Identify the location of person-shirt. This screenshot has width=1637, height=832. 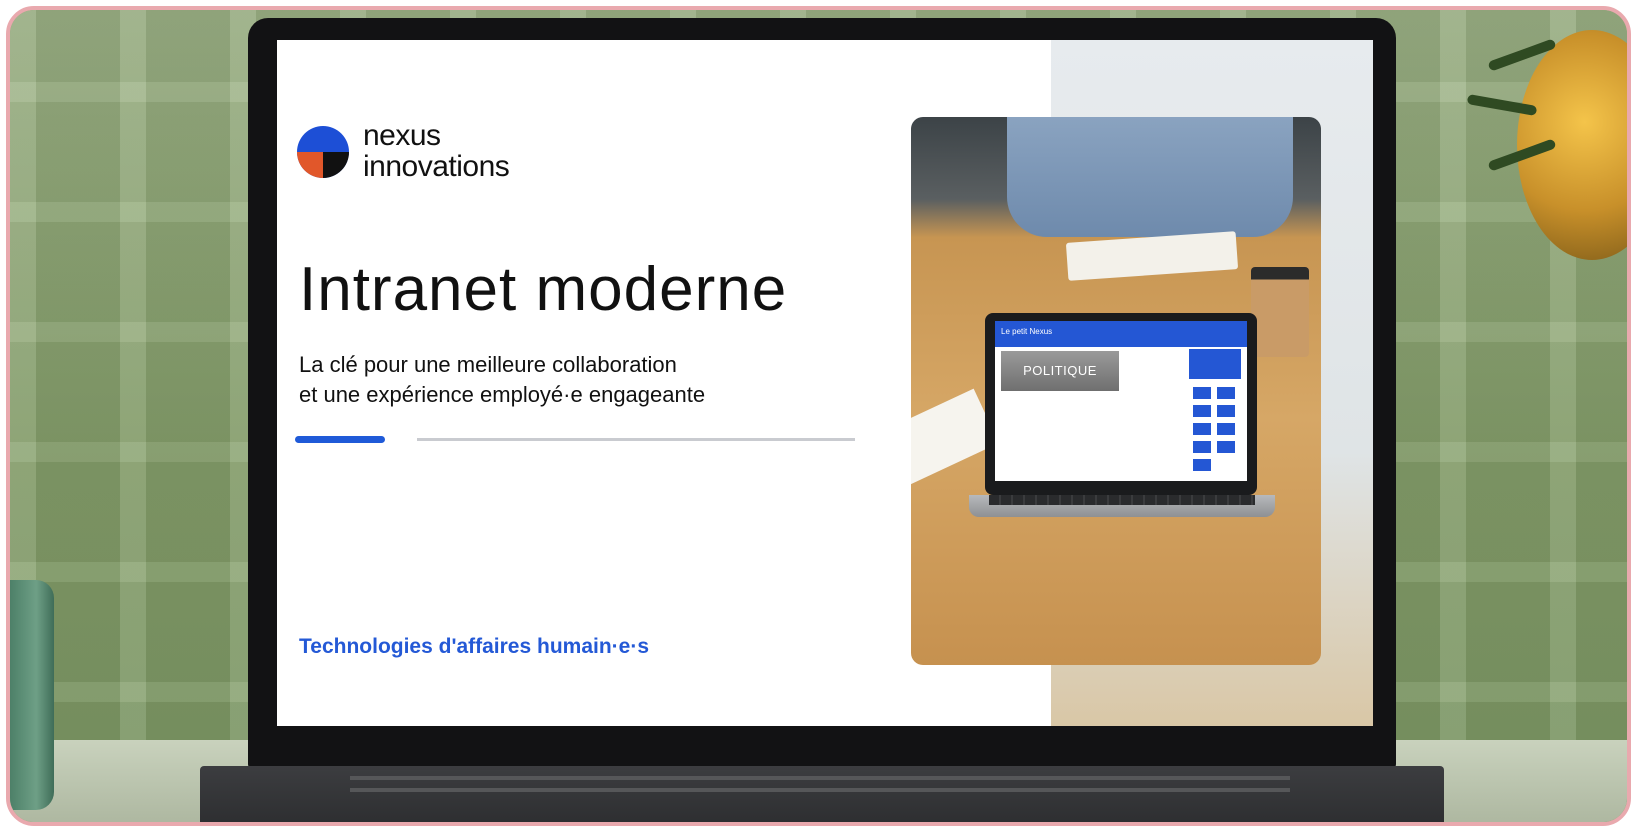
(1150, 177).